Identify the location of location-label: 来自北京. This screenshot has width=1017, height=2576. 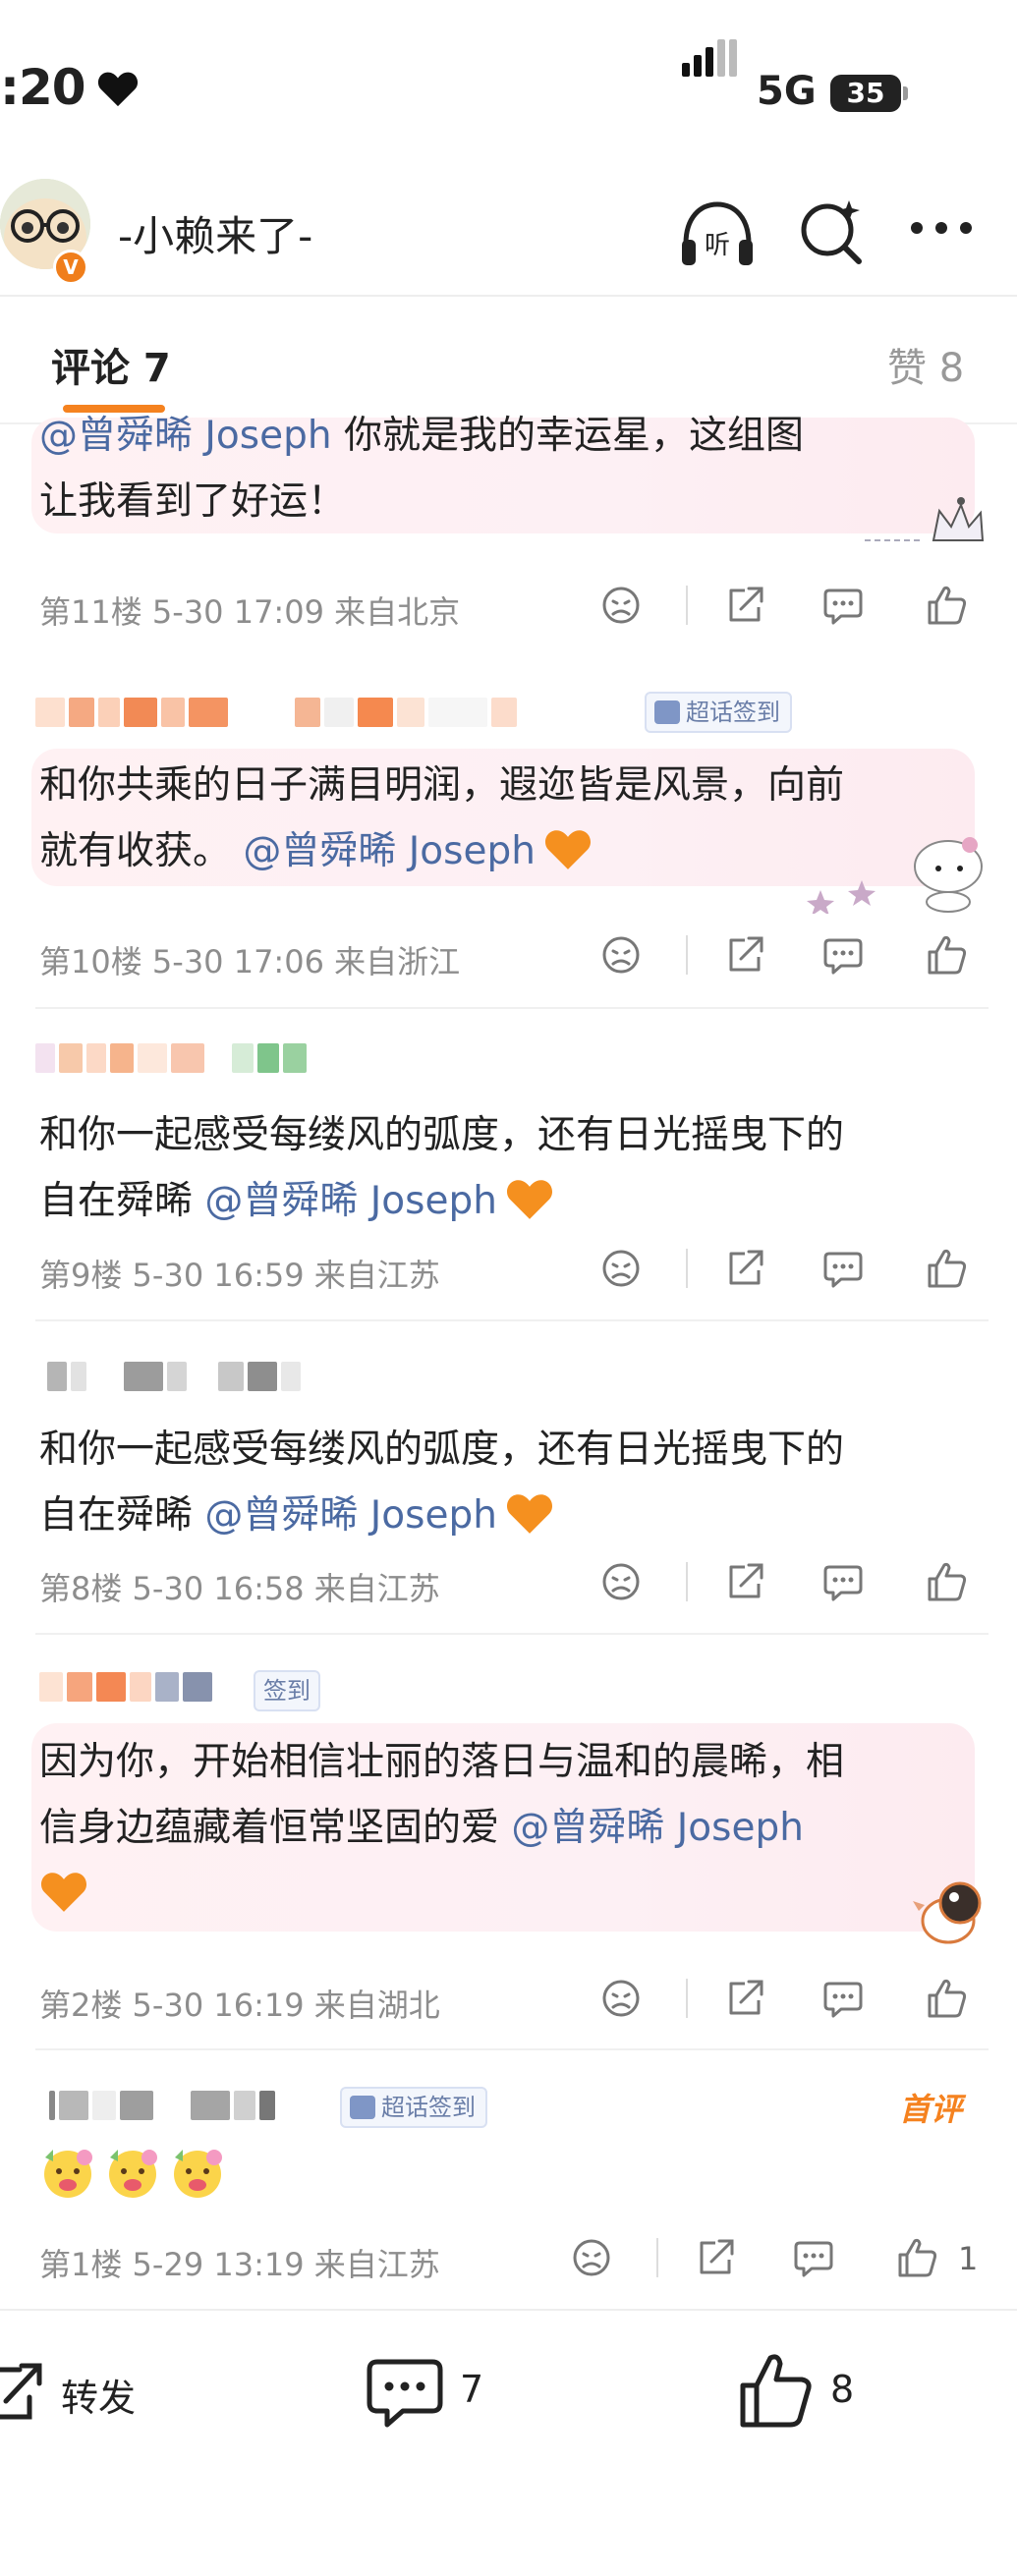
(397, 612).